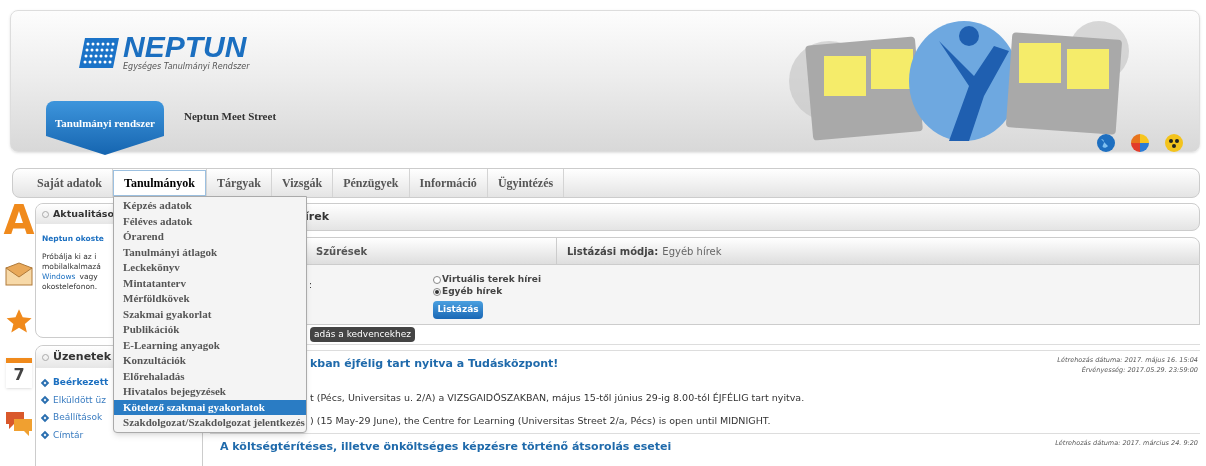  Describe the element at coordinates (210, 314) in the screenshot. I see `dropdown-item: Szakmai gyakorlat` at that location.